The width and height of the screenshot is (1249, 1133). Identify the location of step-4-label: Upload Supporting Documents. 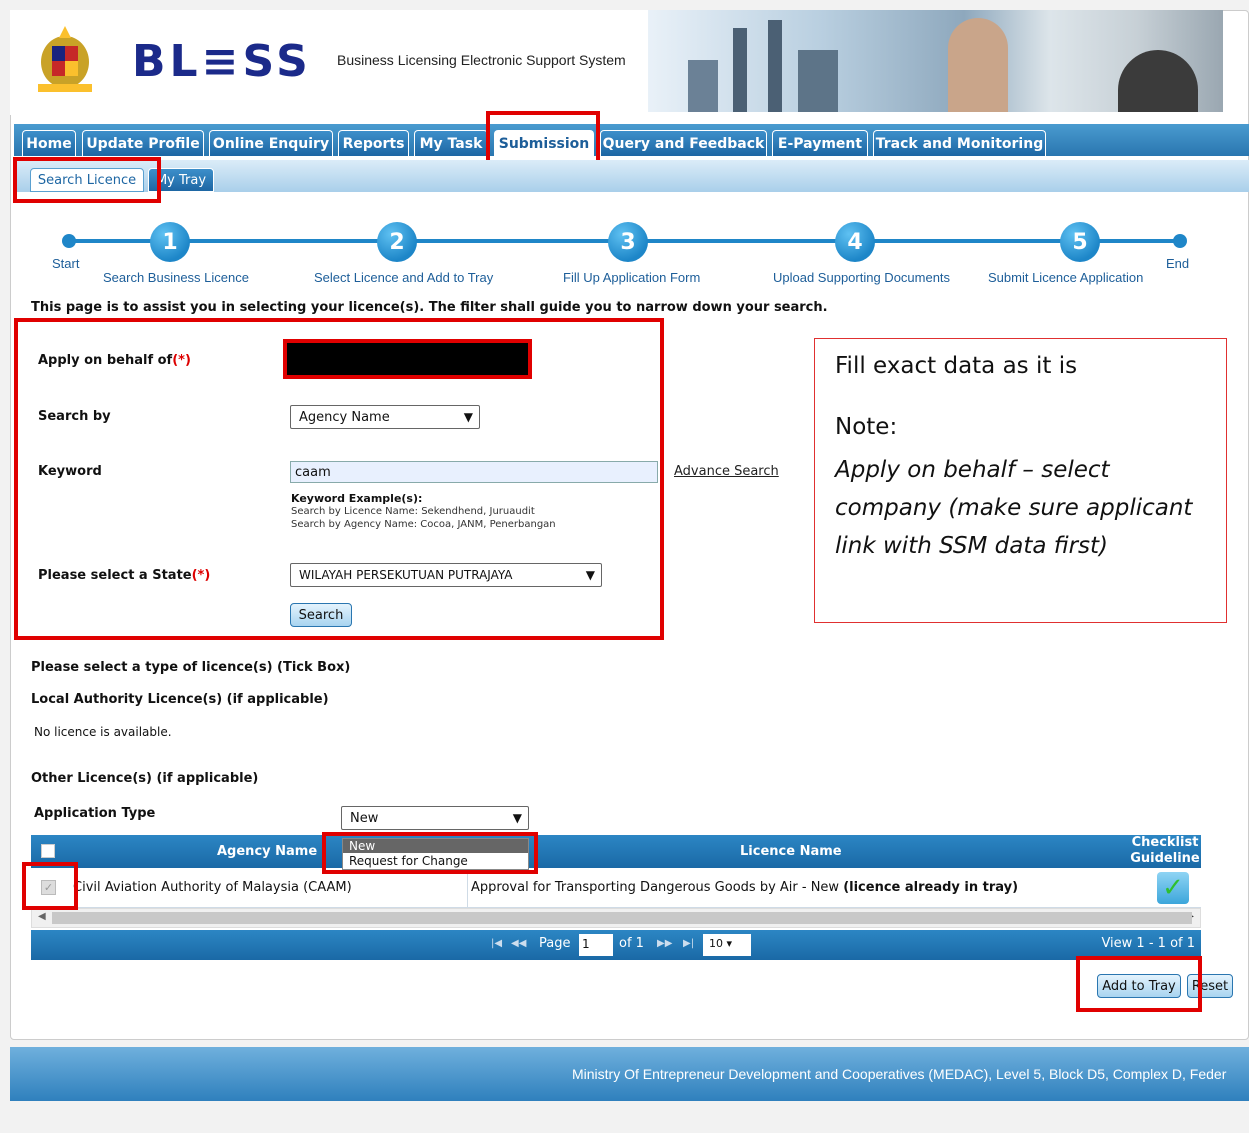
(862, 277).